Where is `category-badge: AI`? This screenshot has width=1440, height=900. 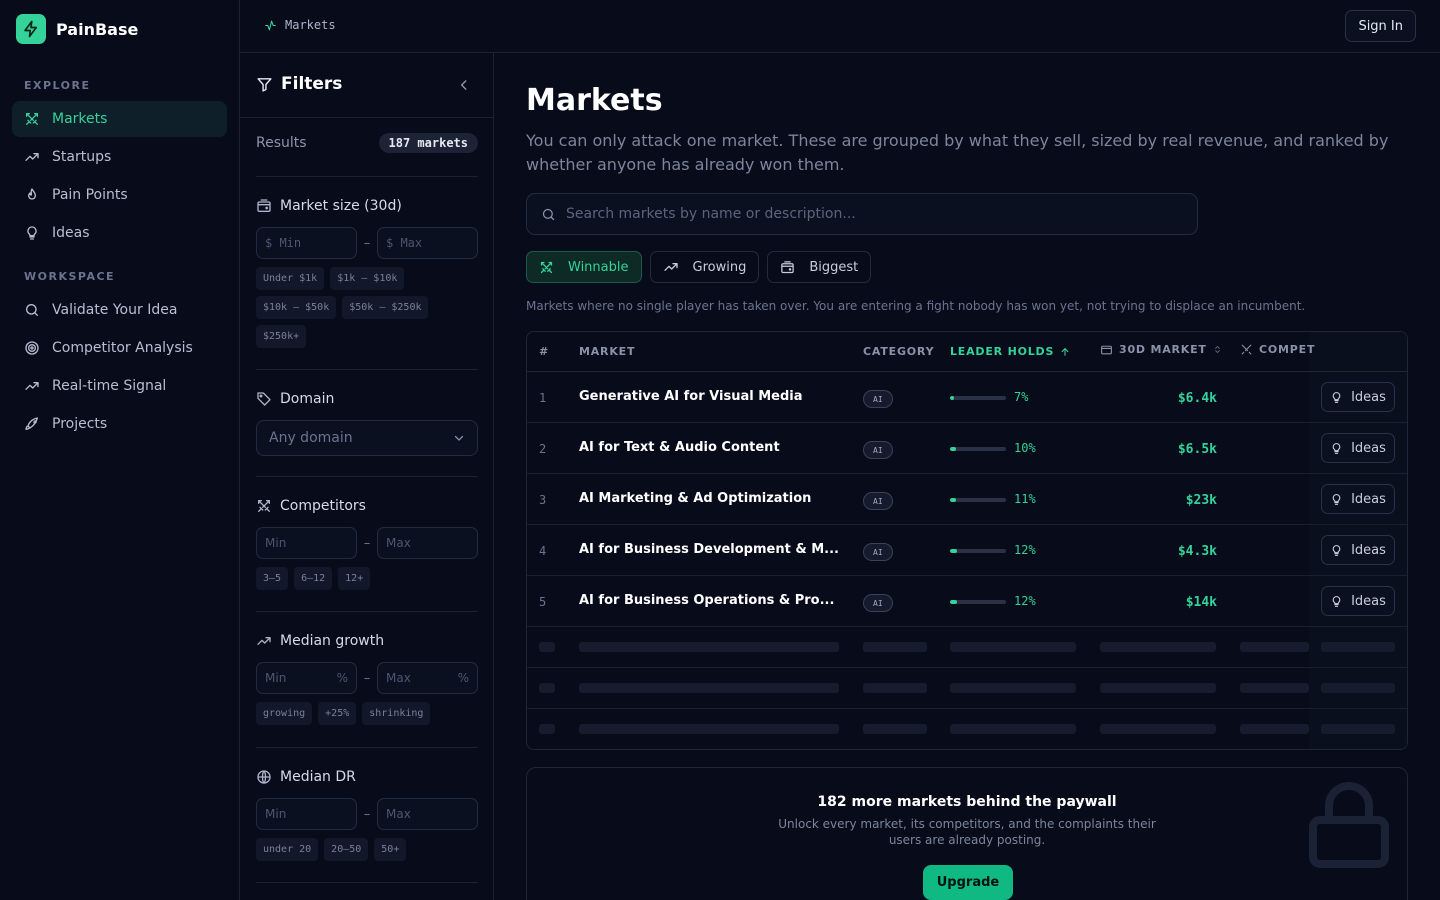
category-badge: AI is located at coordinates (878, 399).